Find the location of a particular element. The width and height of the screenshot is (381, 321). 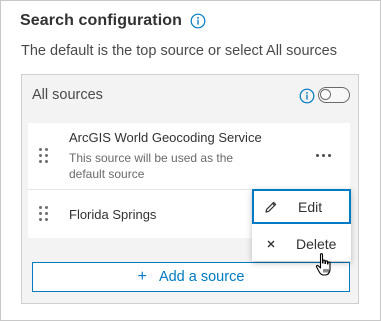

context-menu: Edit Delete is located at coordinates (301, 225).